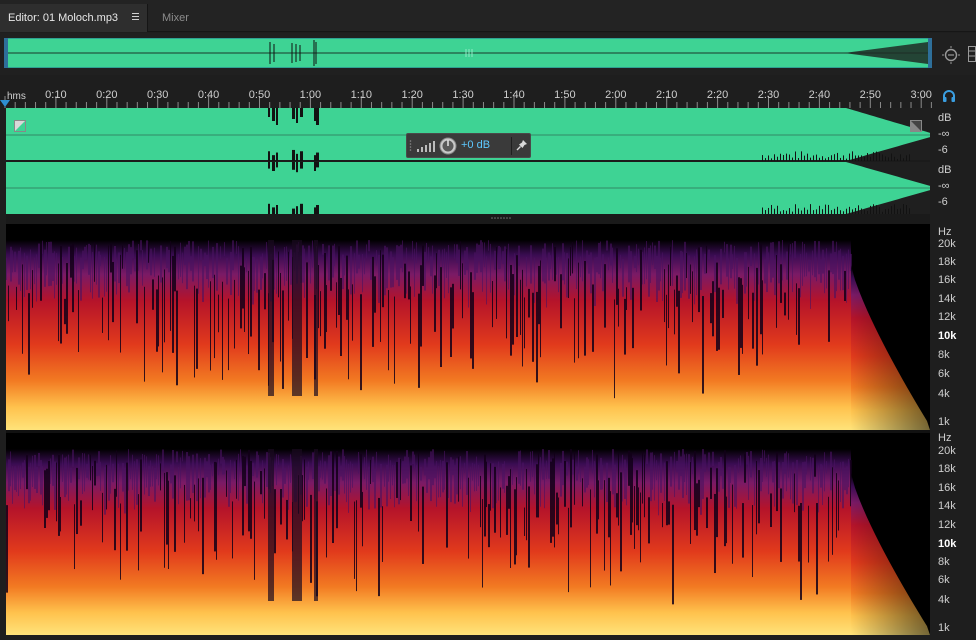 The image size is (976, 640). What do you see at coordinates (717, 95) in the screenshot?
I see `ruler-tick-label: 2:20` at bounding box center [717, 95].